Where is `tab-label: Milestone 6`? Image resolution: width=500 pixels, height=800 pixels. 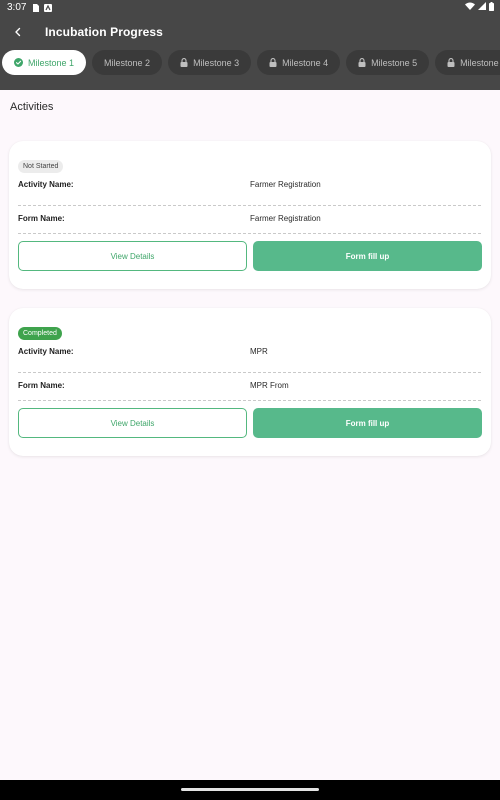
tab-label: Milestone 6 is located at coordinates (480, 62).